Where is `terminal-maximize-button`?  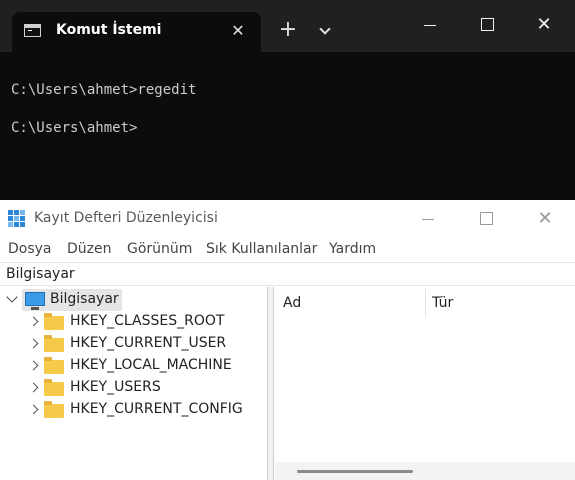 terminal-maximize-button is located at coordinates (487, 25).